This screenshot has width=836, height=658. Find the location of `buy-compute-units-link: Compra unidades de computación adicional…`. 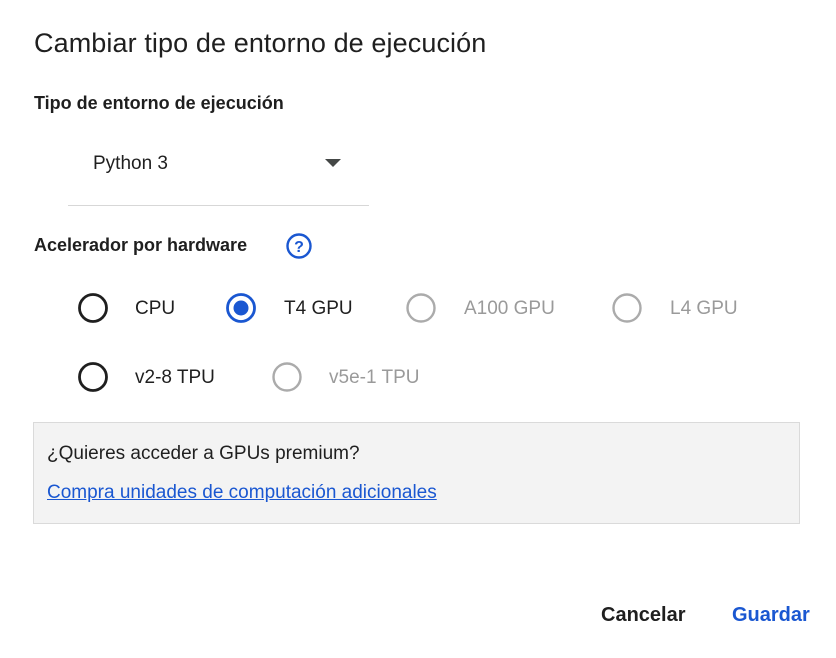

buy-compute-units-link: Compra unidades de computación adicional… is located at coordinates (242, 493).